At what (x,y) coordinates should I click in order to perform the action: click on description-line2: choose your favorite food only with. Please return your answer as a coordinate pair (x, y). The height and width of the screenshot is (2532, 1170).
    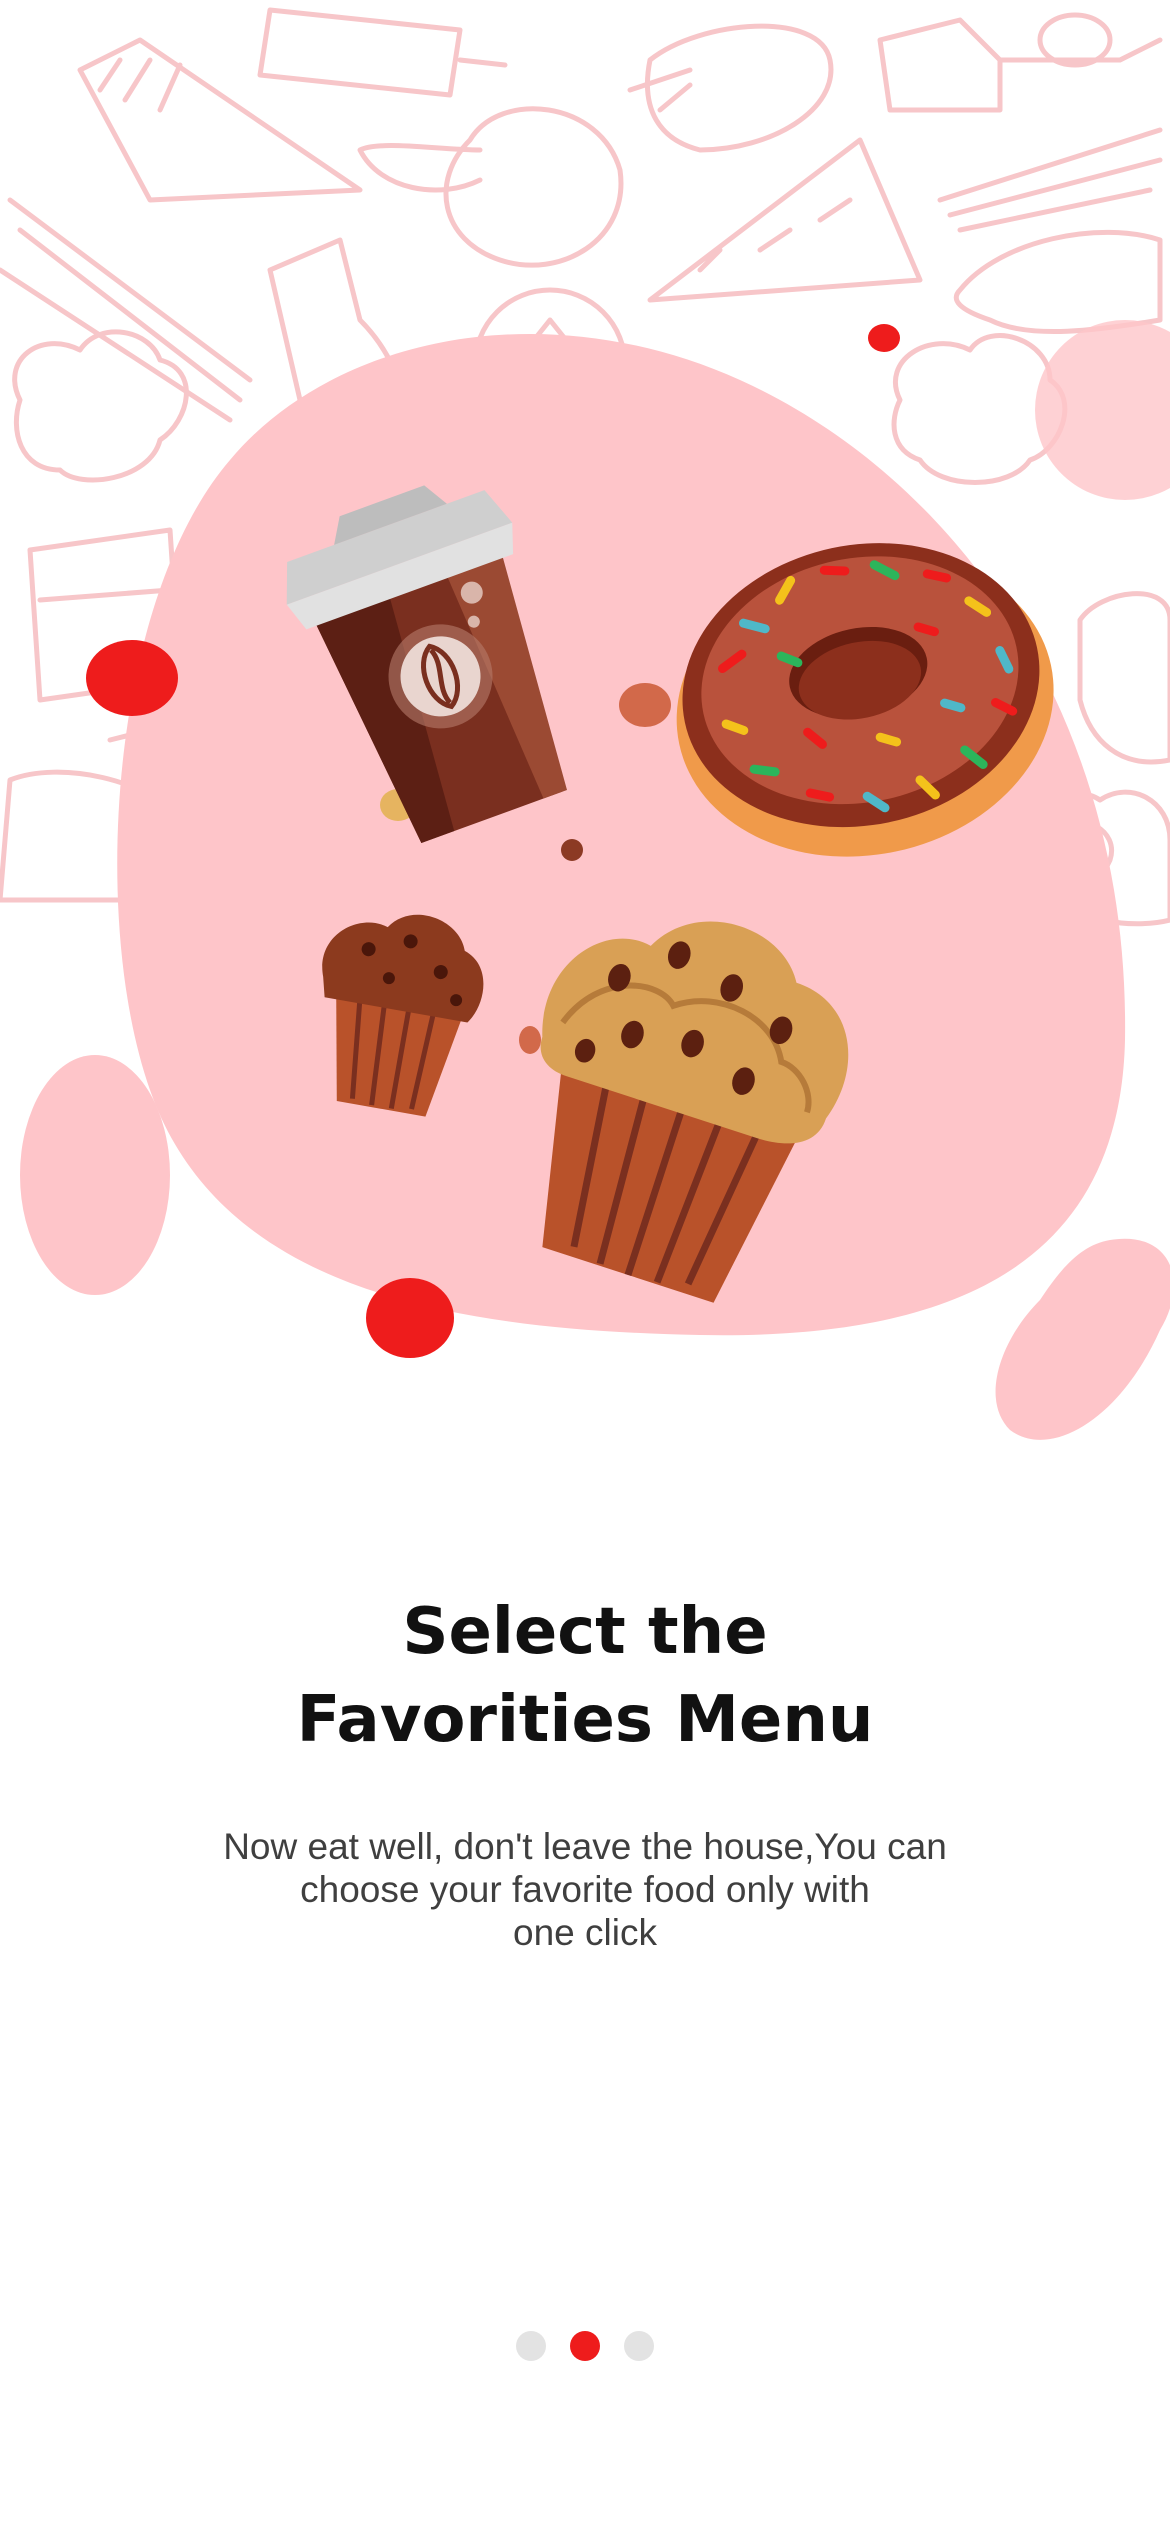
    Looking at the image, I should click on (585, 1889).